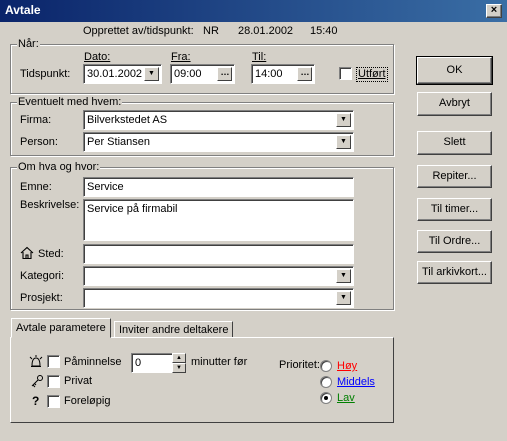 This screenshot has height=441, width=507. What do you see at coordinates (174, 329) in the screenshot?
I see `tab-invite: Inviter andre deltakere` at bounding box center [174, 329].